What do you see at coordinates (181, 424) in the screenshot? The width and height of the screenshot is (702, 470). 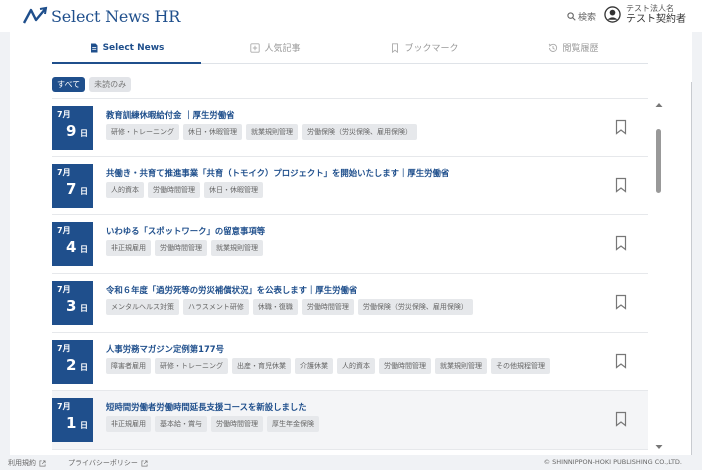 I see `tag: 基本給・賞与` at bounding box center [181, 424].